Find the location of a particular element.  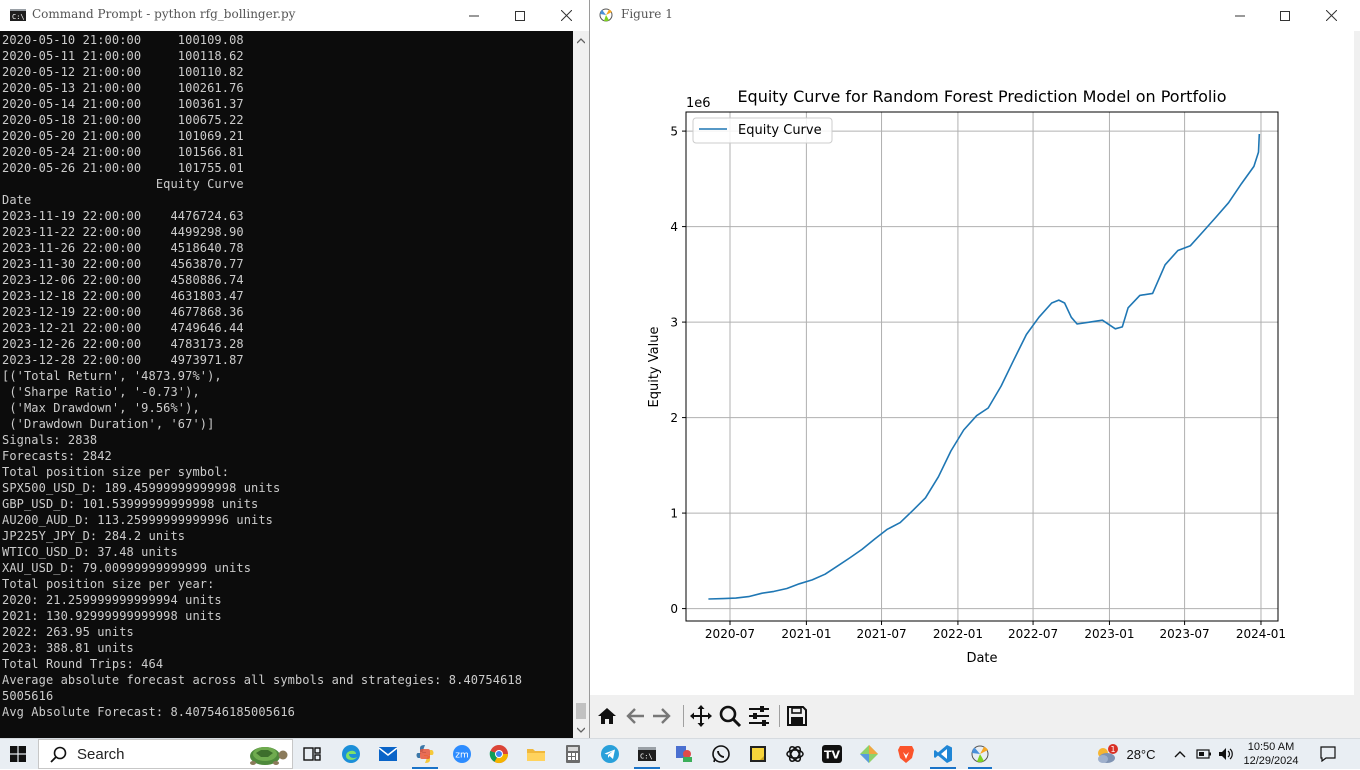

console-line: SPX500_USD_D: 189.45999999999998 units is located at coordinates (141, 488).